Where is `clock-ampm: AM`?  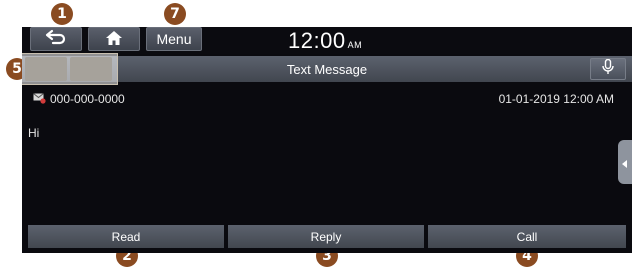 clock-ampm: AM is located at coordinates (355, 45).